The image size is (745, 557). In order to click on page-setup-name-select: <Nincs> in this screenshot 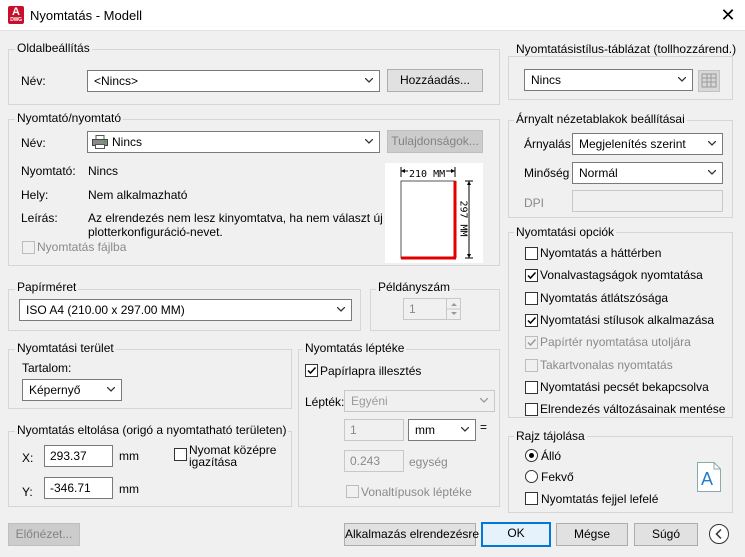, I will do `click(233, 81)`.